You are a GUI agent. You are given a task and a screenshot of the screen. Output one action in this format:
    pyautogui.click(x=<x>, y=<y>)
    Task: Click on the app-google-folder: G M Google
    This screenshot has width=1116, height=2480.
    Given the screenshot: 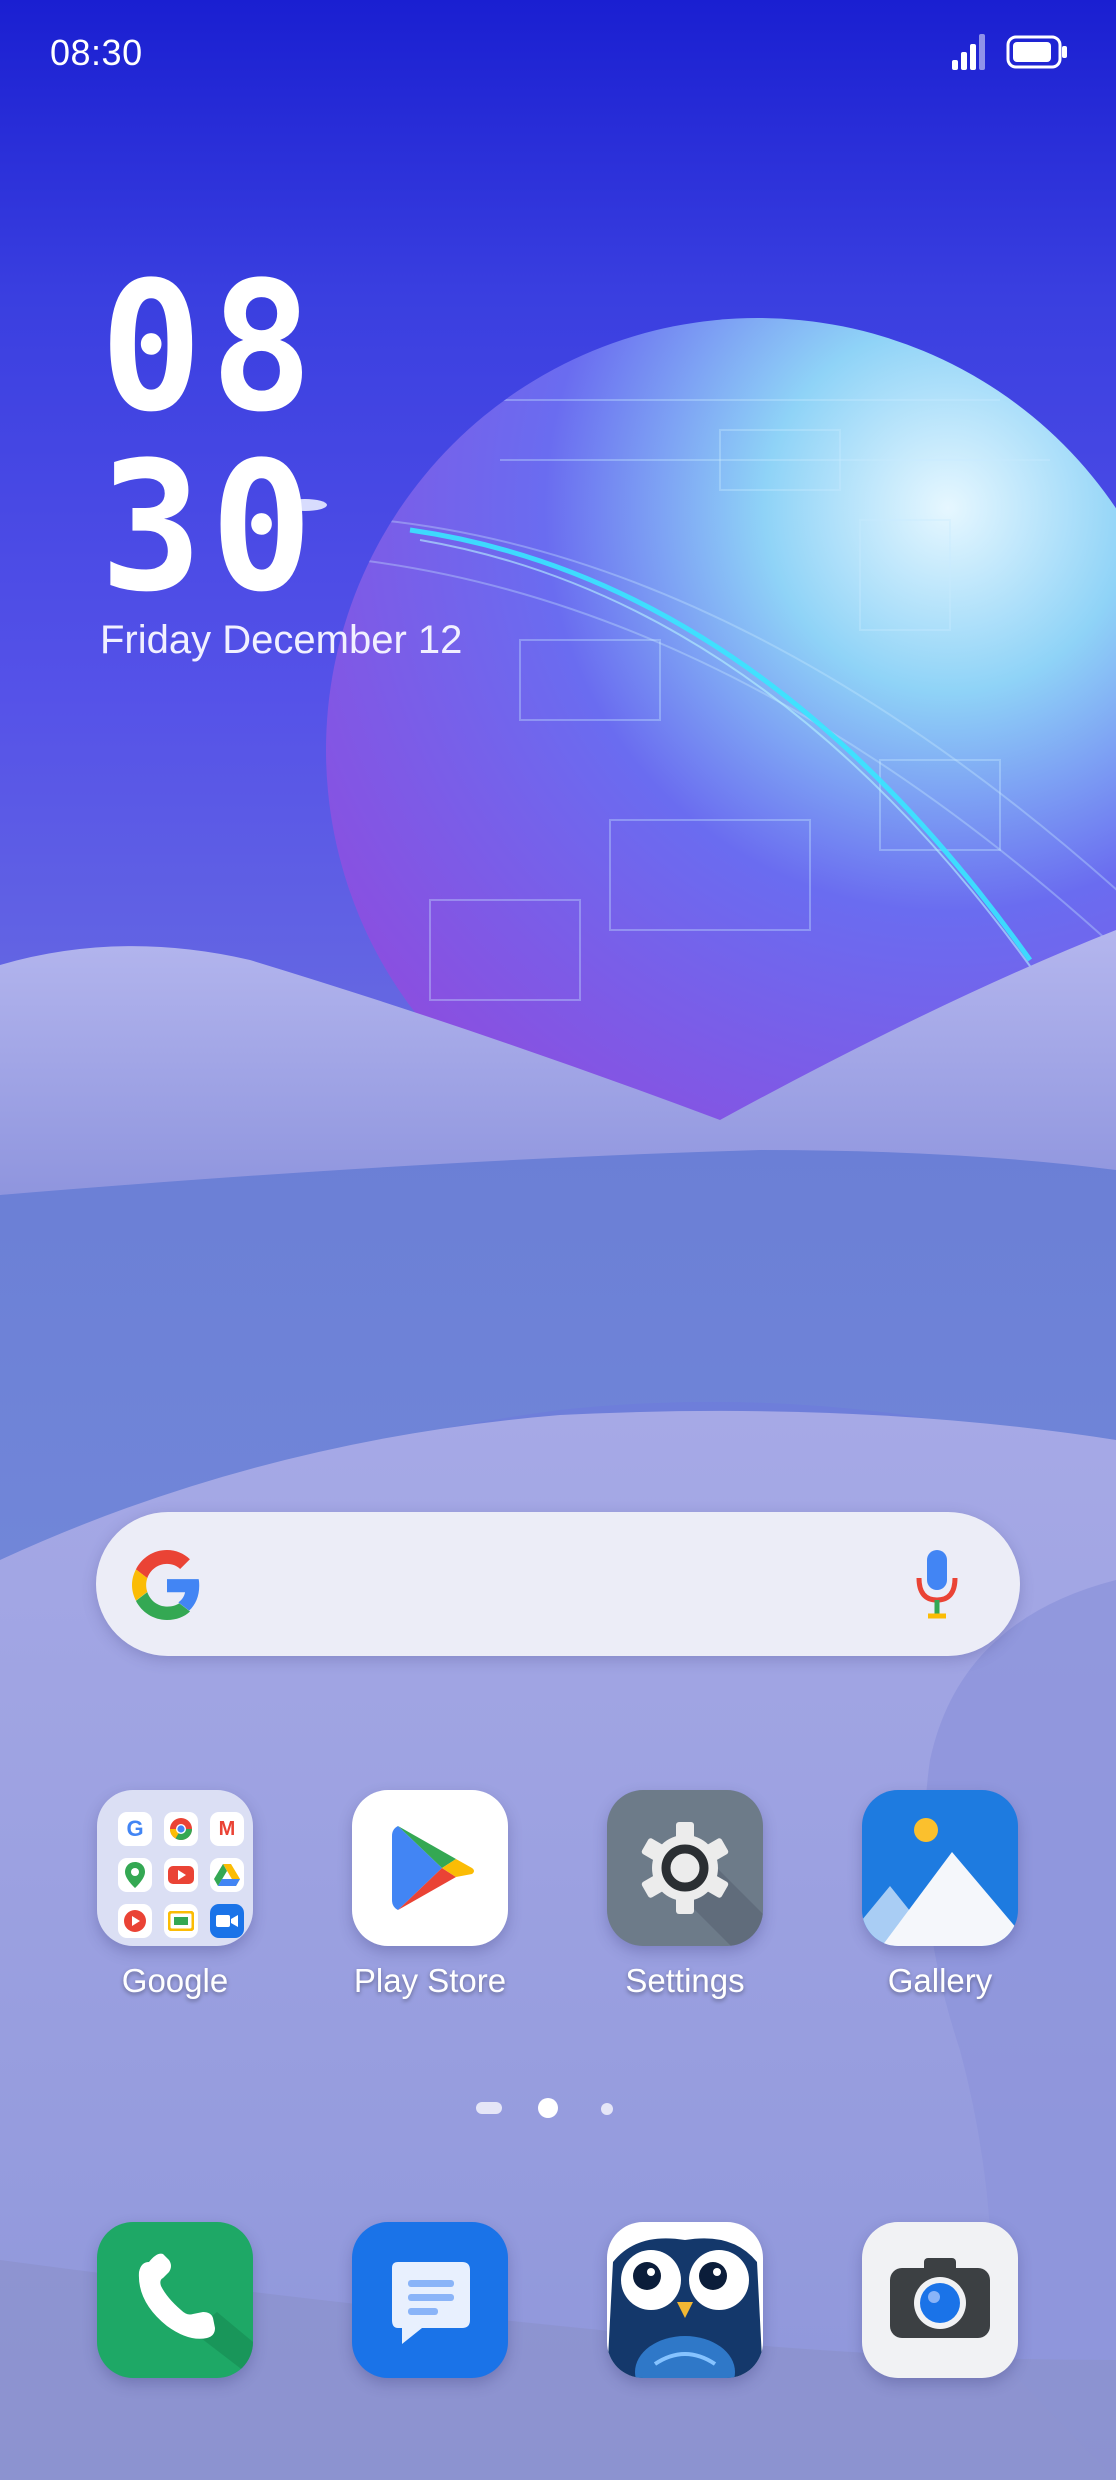 What is the action you would take?
    pyautogui.click(x=175, y=1895)
    